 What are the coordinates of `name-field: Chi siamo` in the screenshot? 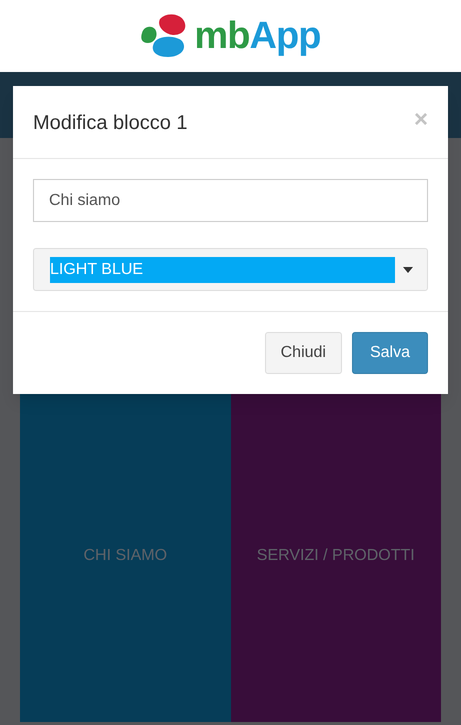 It's located at (230, 200).